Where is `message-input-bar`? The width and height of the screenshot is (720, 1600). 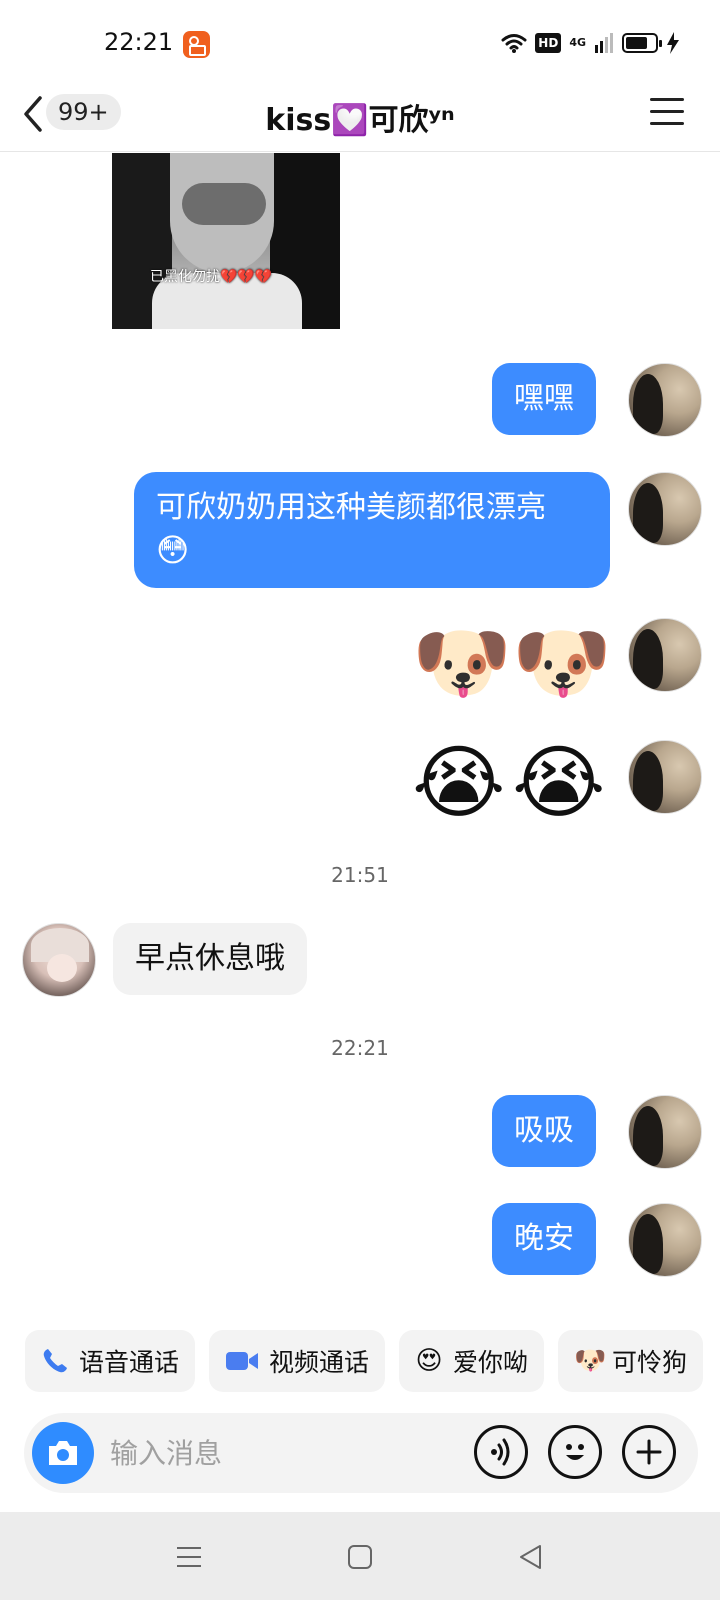
message-input-bar is located at coordinates (361, 1453).